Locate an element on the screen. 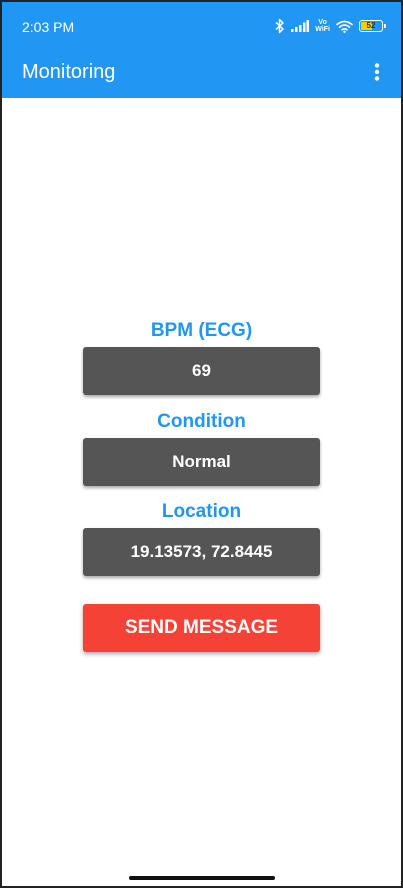  vowifi-line1: Vo is located at coordinates (322, 22).